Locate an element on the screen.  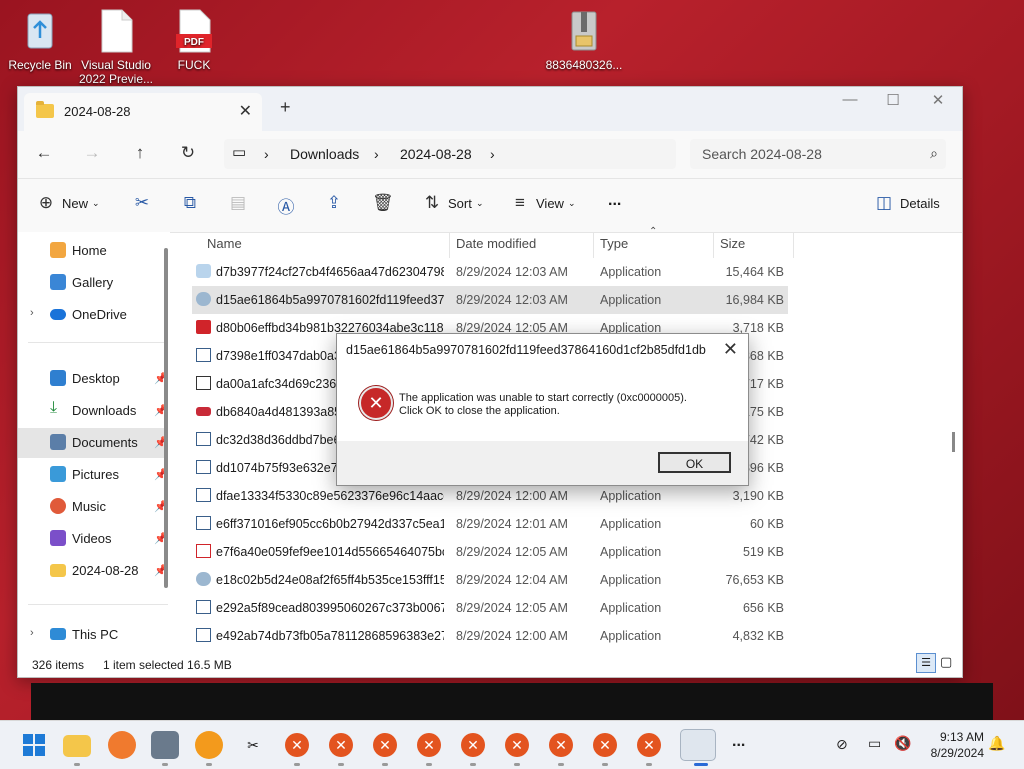
sidebar-item-downloads: ⤓ Downloads 📌 is located at coordinates (93, 411).